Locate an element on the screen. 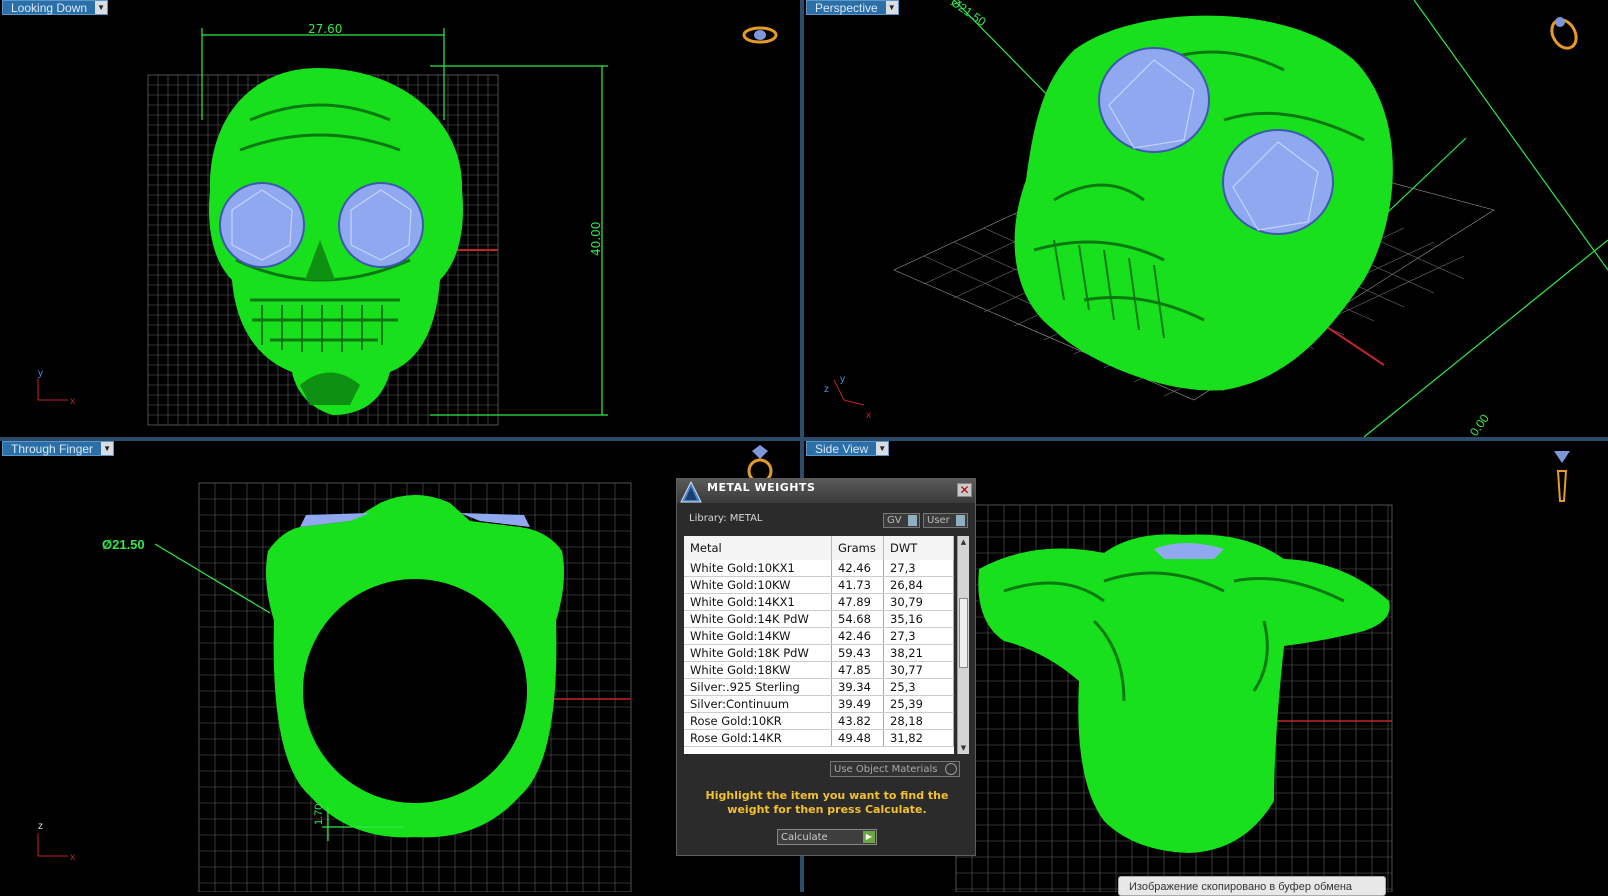 This screenshot has height=896, width=1608. viewport-label: Side View is located at coordinates (842, 448).